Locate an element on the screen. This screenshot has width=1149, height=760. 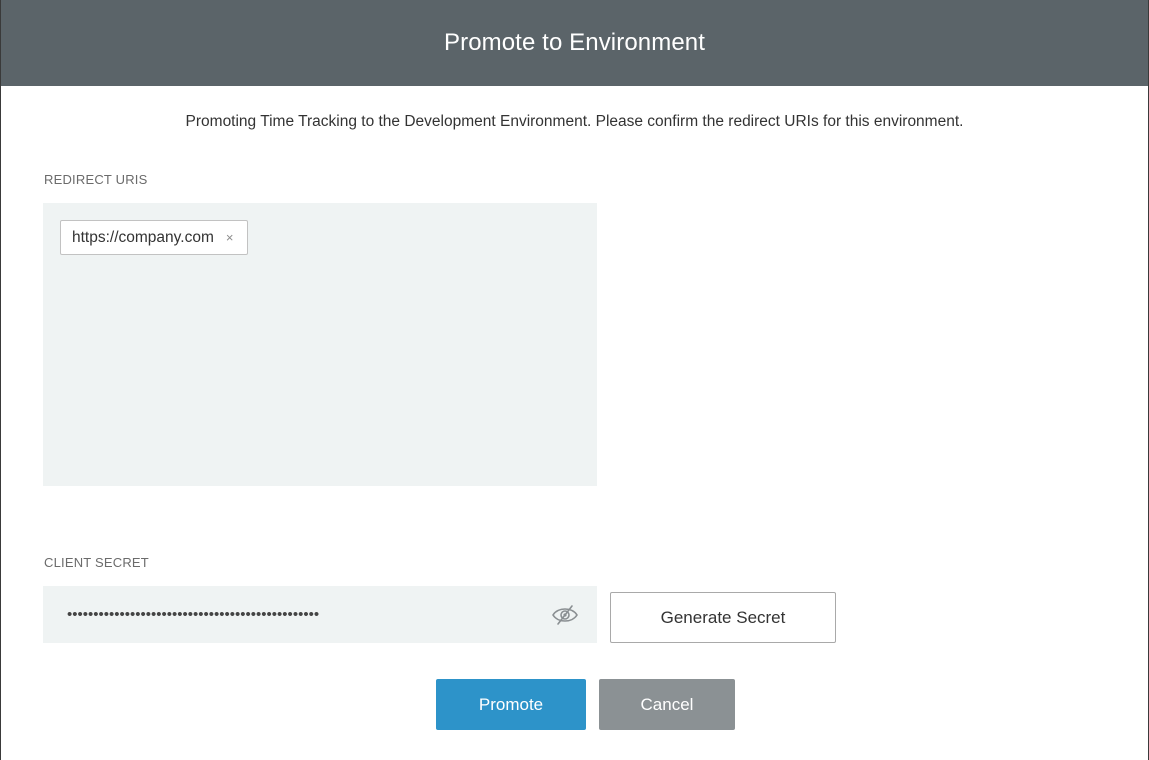
uri-chip: https://company.com × is located at coordinates (154, 237).